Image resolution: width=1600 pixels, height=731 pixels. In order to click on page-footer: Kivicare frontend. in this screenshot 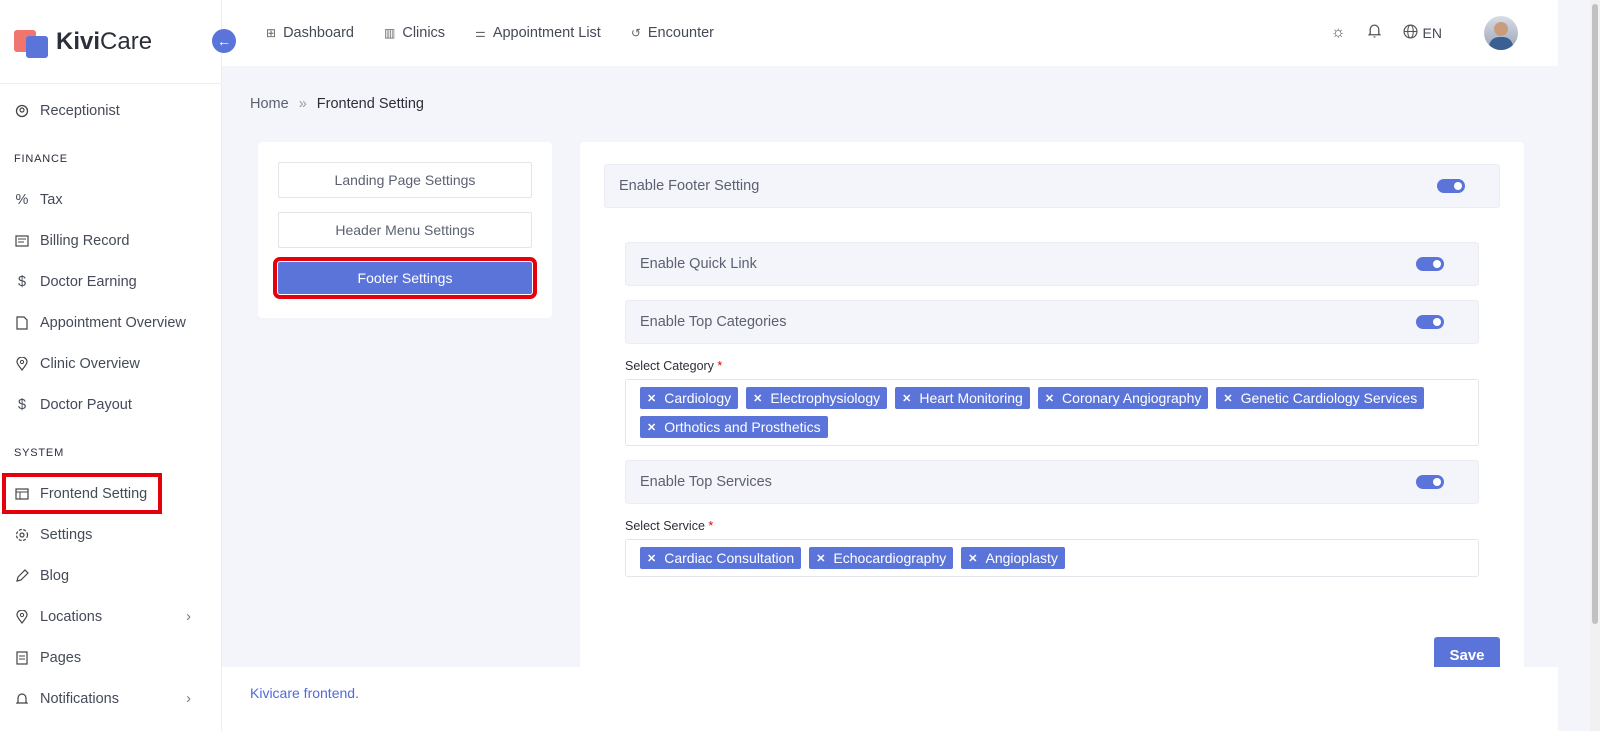, I will do `click(890, 699)`.